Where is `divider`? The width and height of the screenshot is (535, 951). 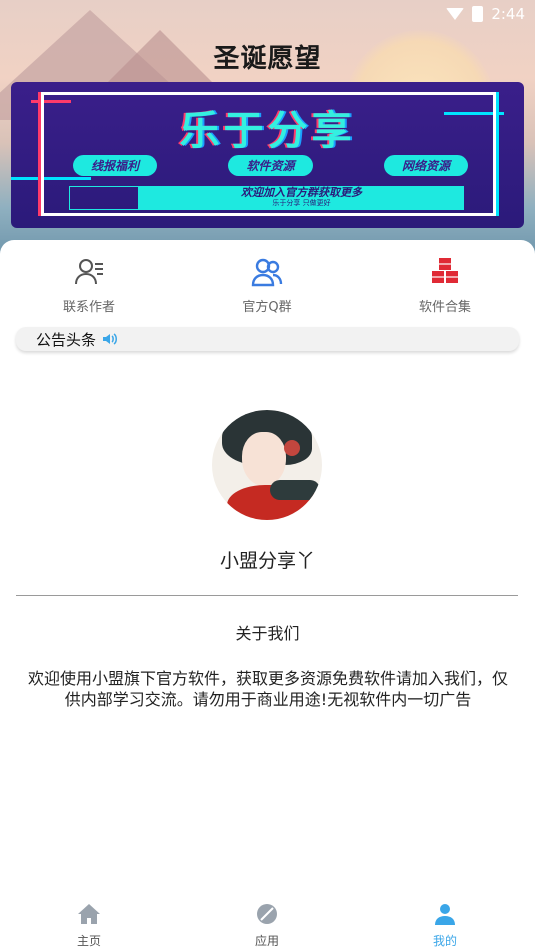
divider is located at coordinates (267, 595).